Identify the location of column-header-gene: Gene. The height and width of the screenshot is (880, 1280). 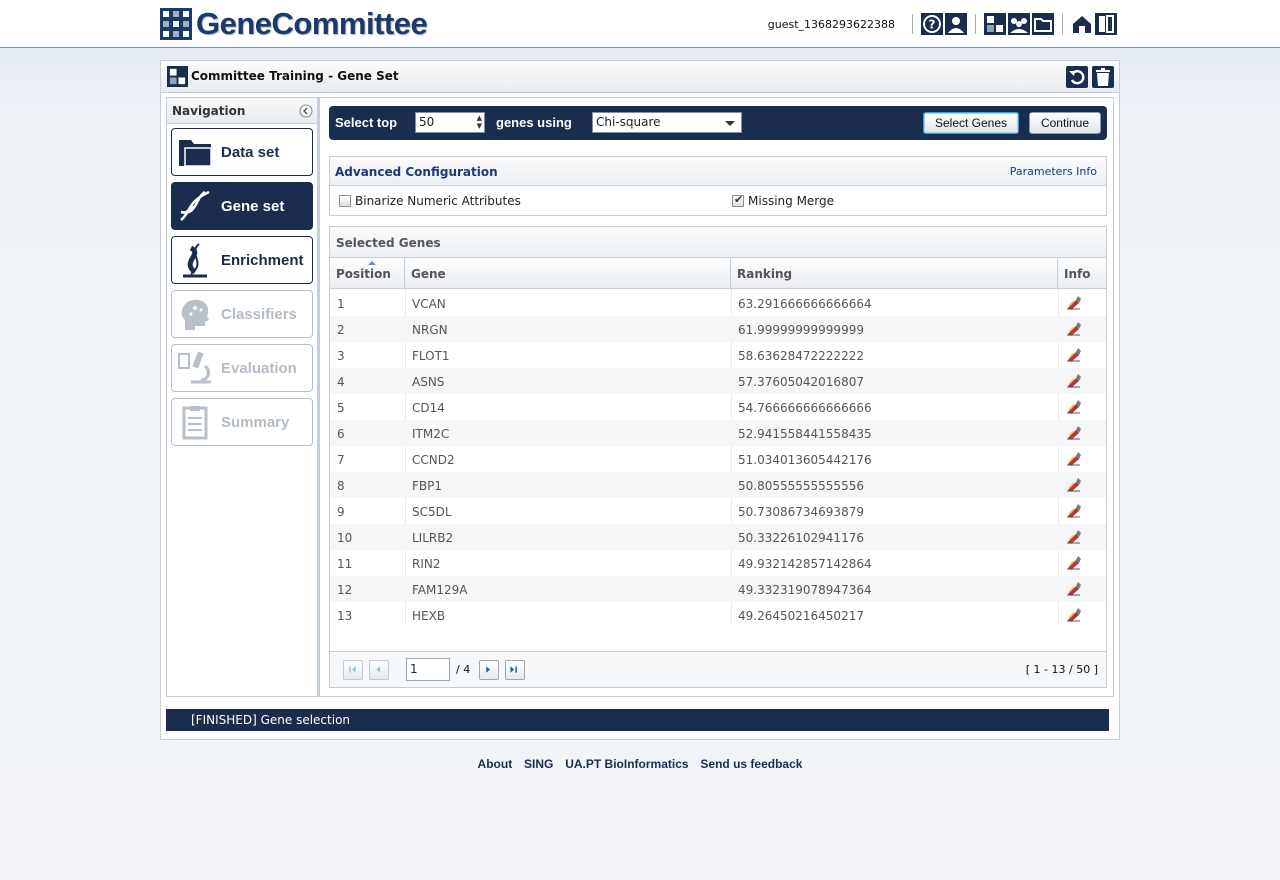
(568, 273).